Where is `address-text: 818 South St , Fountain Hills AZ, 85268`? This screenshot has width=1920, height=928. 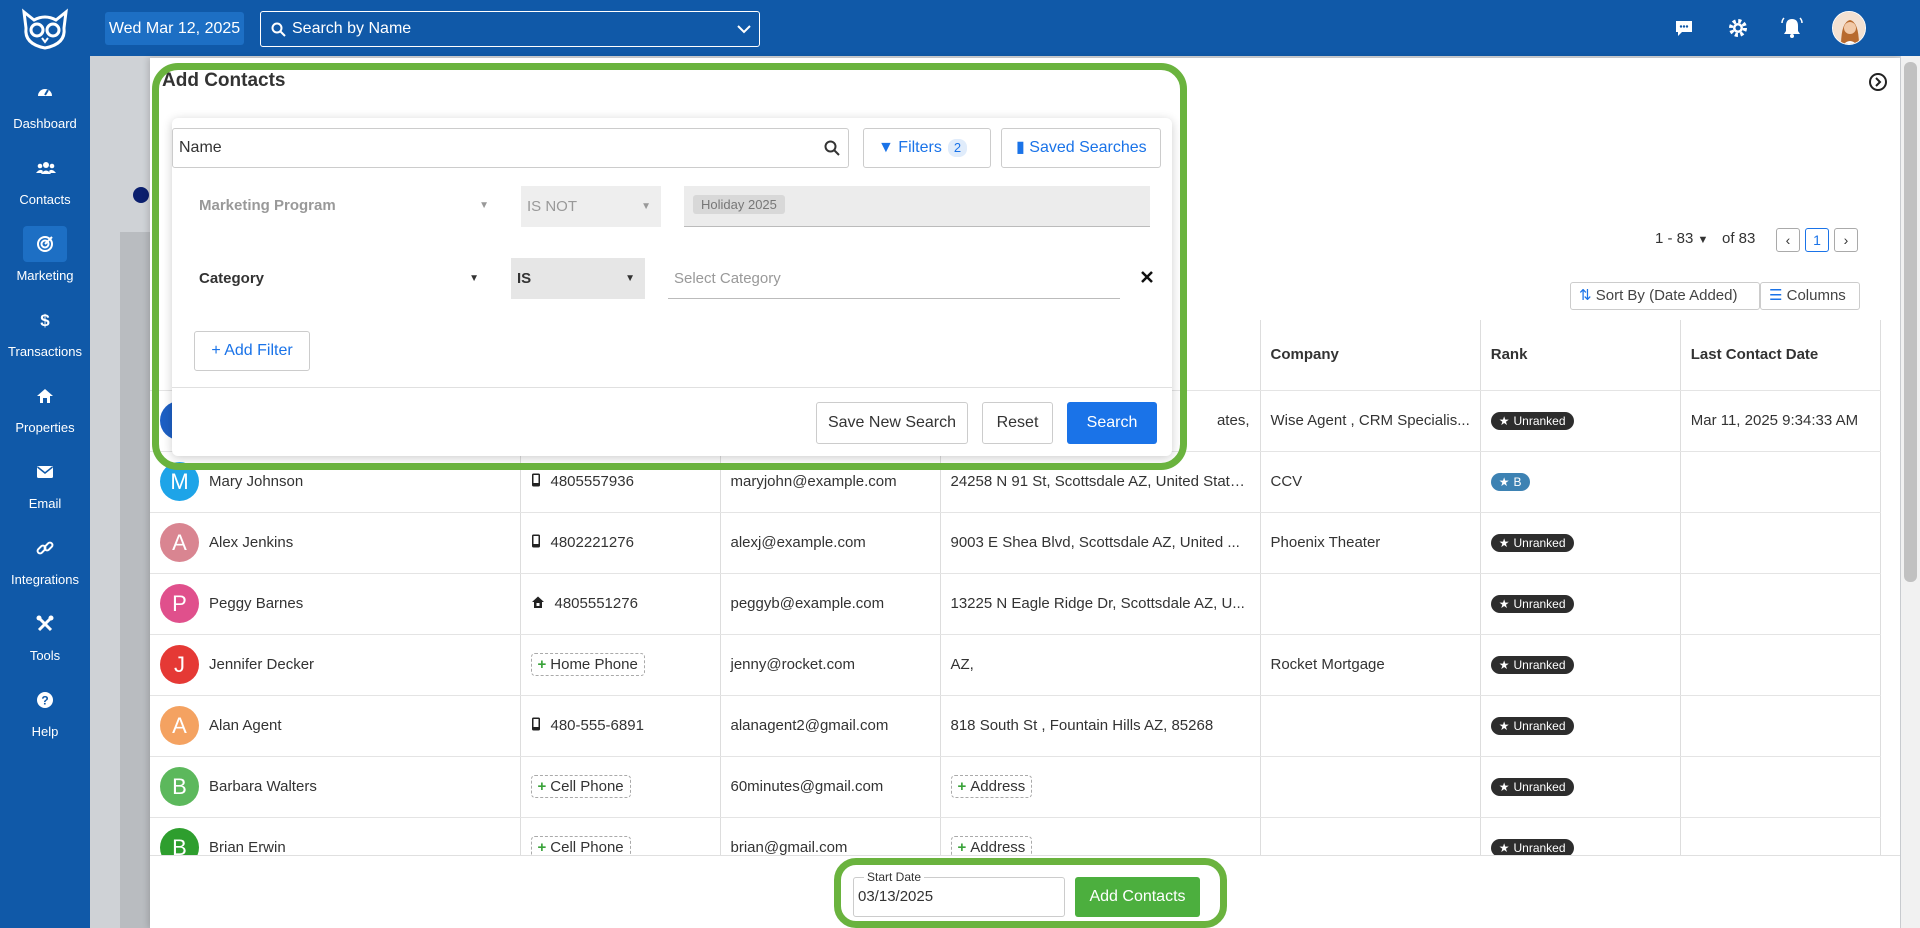 address-text: 818 South St , Fountain Hills AZ, 85268 is located at coordinates (1082, 725).